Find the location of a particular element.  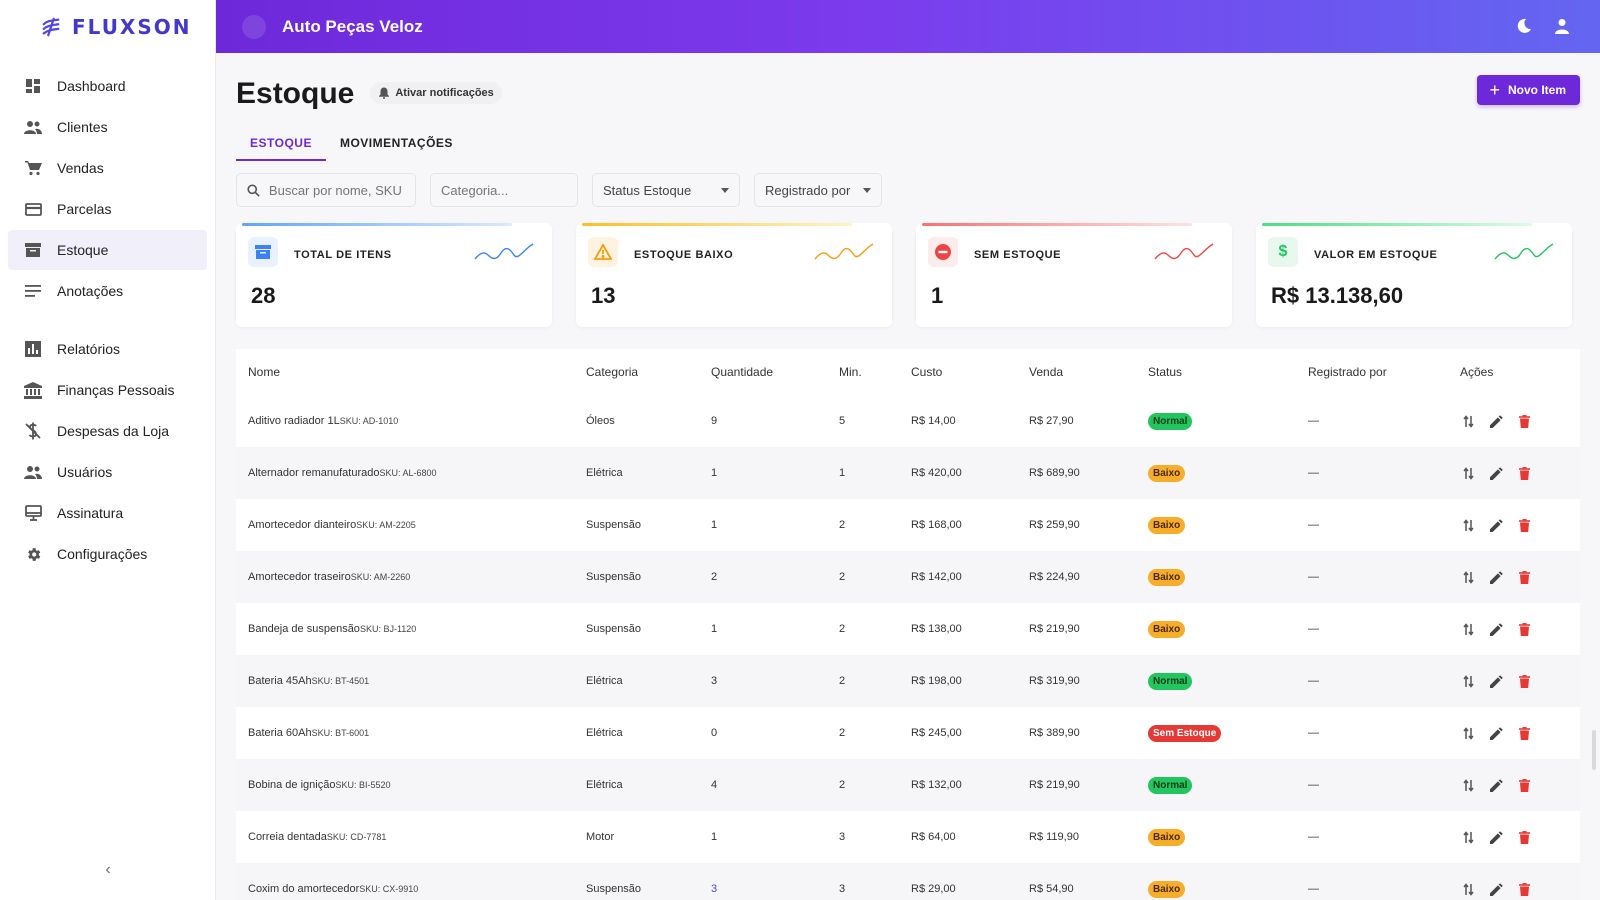

new-item-button: + Novo Item is located at coordinates (1528, 90).